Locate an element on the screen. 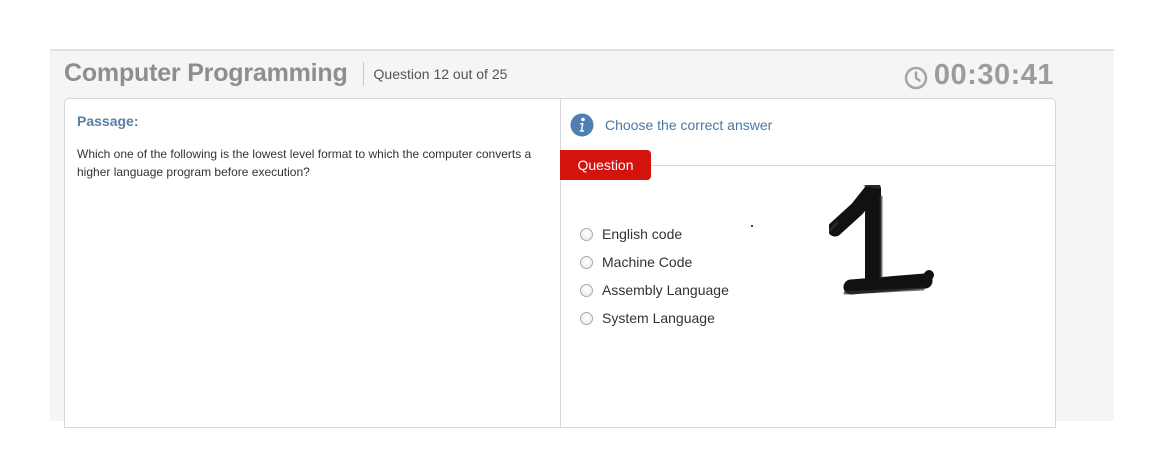 The width and height of the screenshot is (1164, 471). info-icon is located at coordinates (582, 125).